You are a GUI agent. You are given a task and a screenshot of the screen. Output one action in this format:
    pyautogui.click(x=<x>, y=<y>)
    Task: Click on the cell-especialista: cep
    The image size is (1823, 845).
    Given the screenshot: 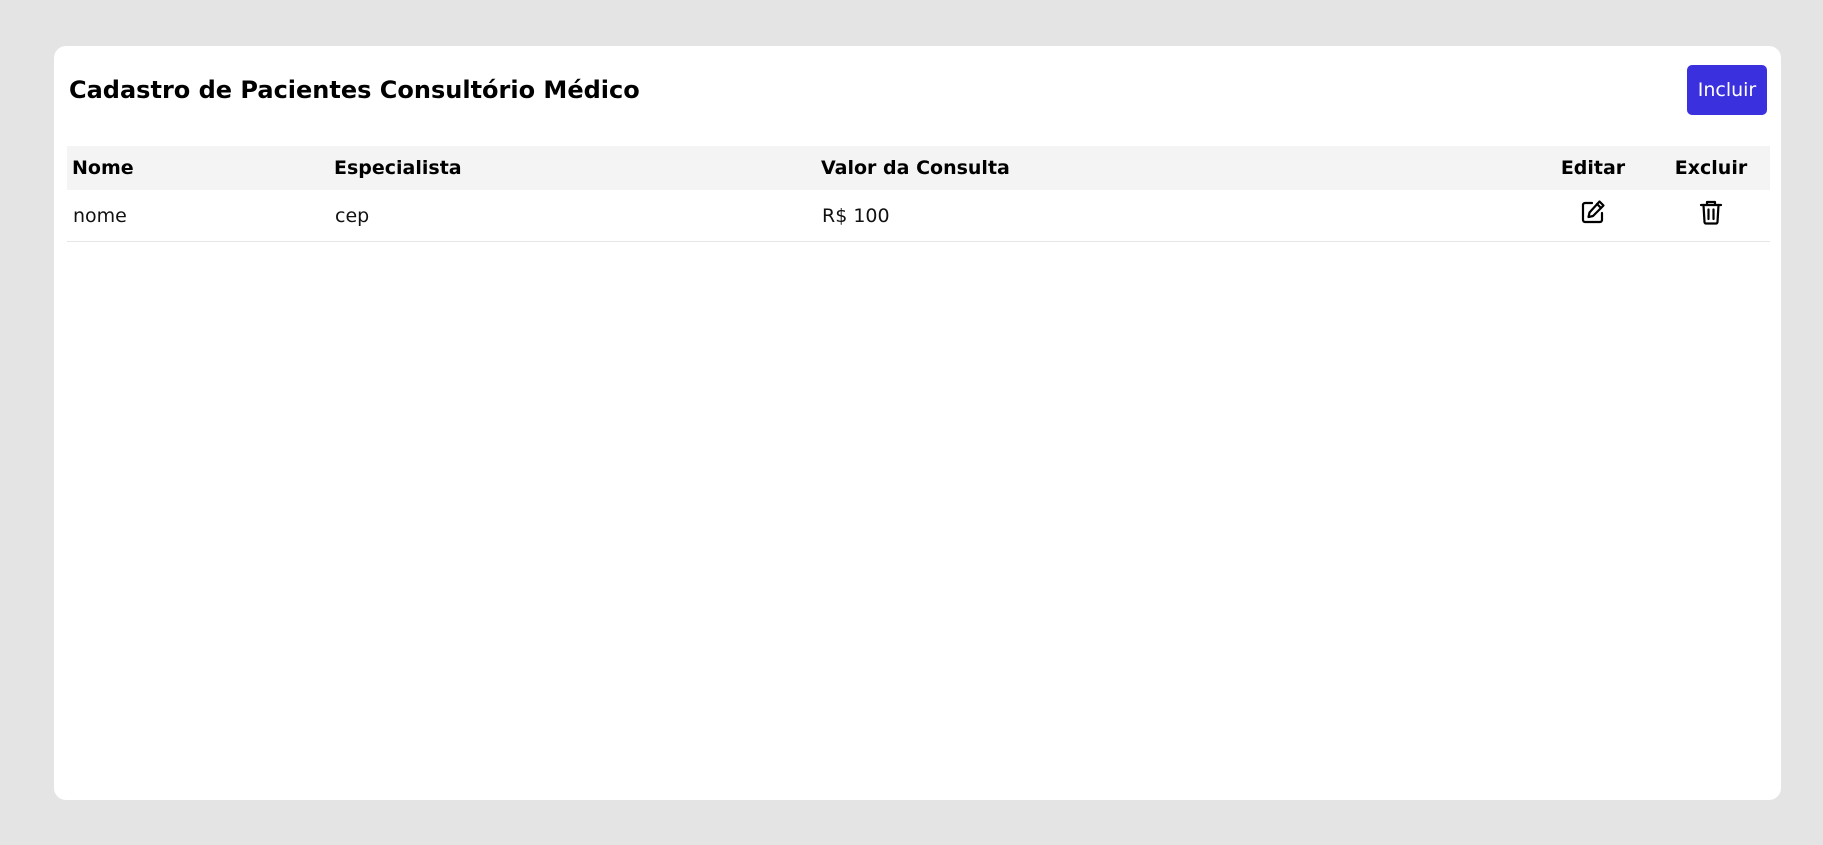 What is the action you would take?
    pyautogui.click(x=572, y=216)
    